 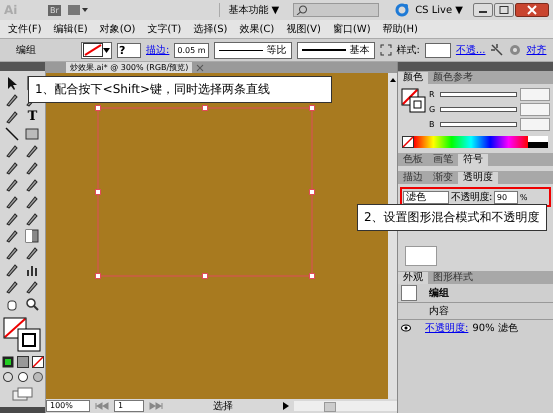 I want to click on callout-tooltip: 2、设置图形混合模式和不透明度, so click(x=452, y=217).